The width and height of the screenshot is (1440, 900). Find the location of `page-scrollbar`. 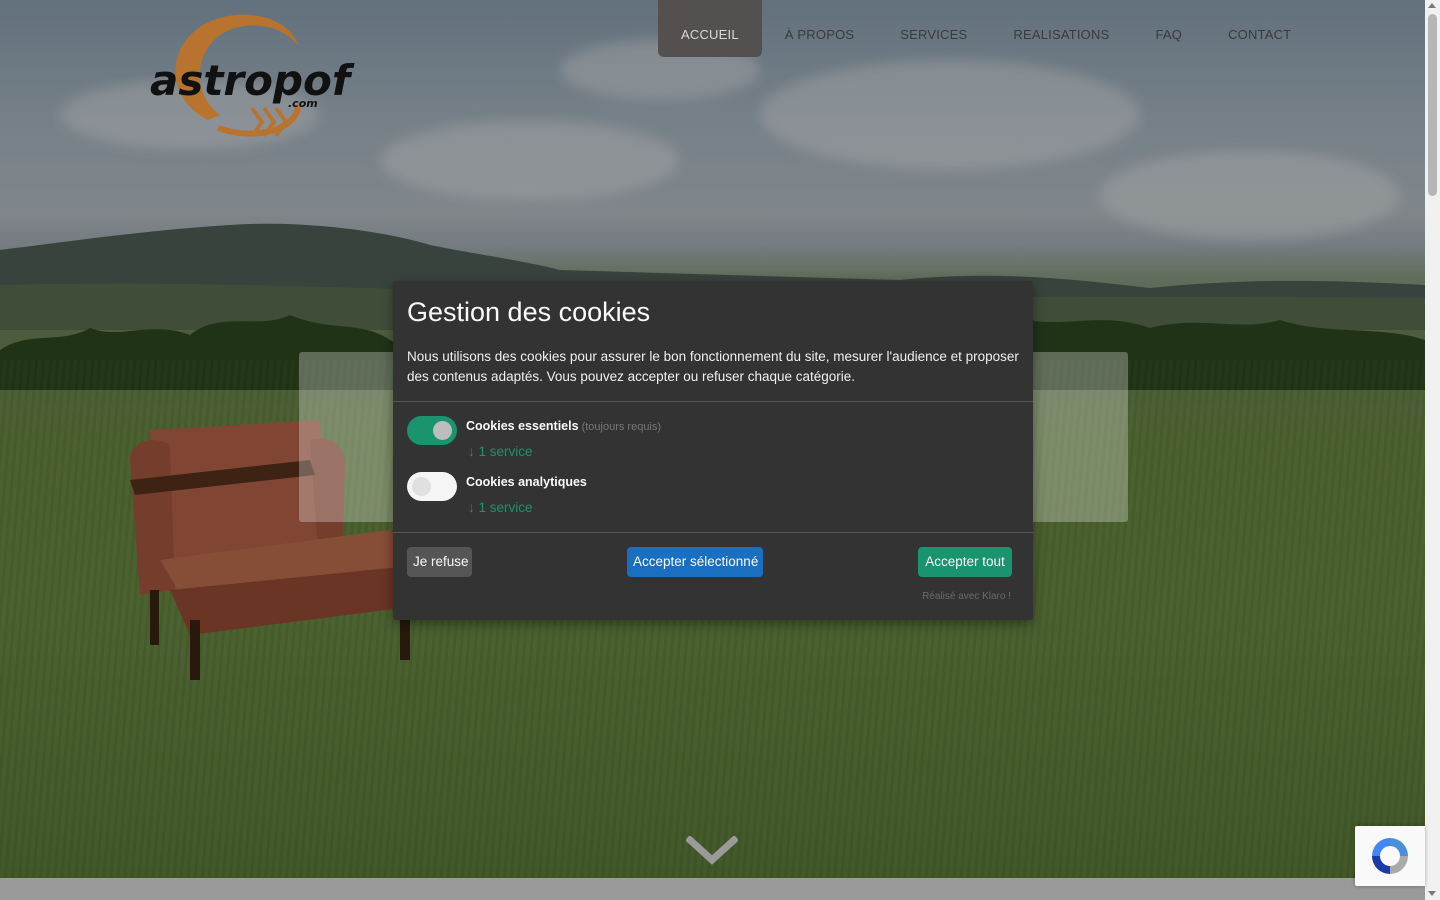

page-scrollbar is located at coordinates (1432, 450).